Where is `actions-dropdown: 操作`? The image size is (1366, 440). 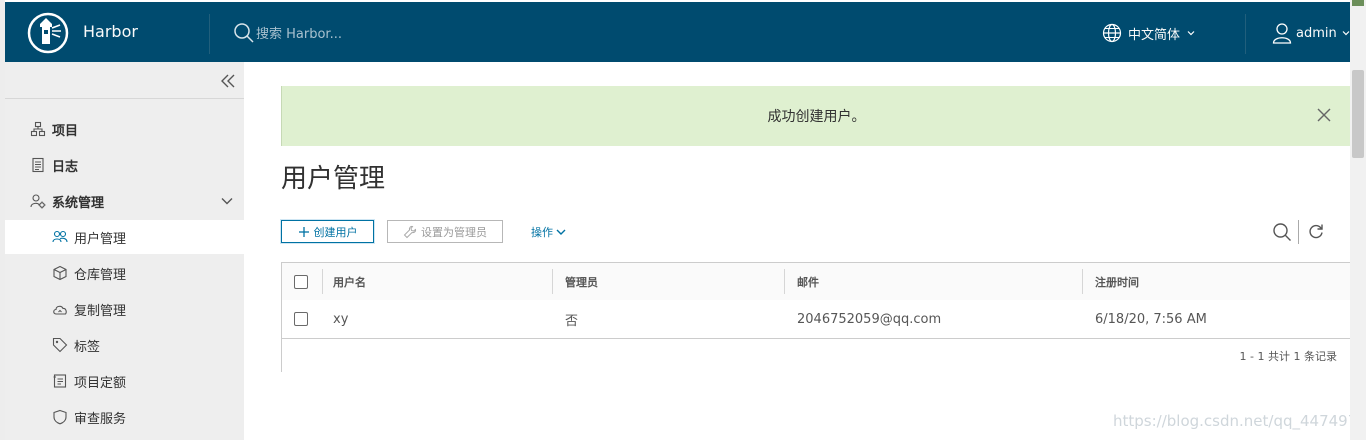
actions-dropdown: 操作 is located at coordinates (549, 231).